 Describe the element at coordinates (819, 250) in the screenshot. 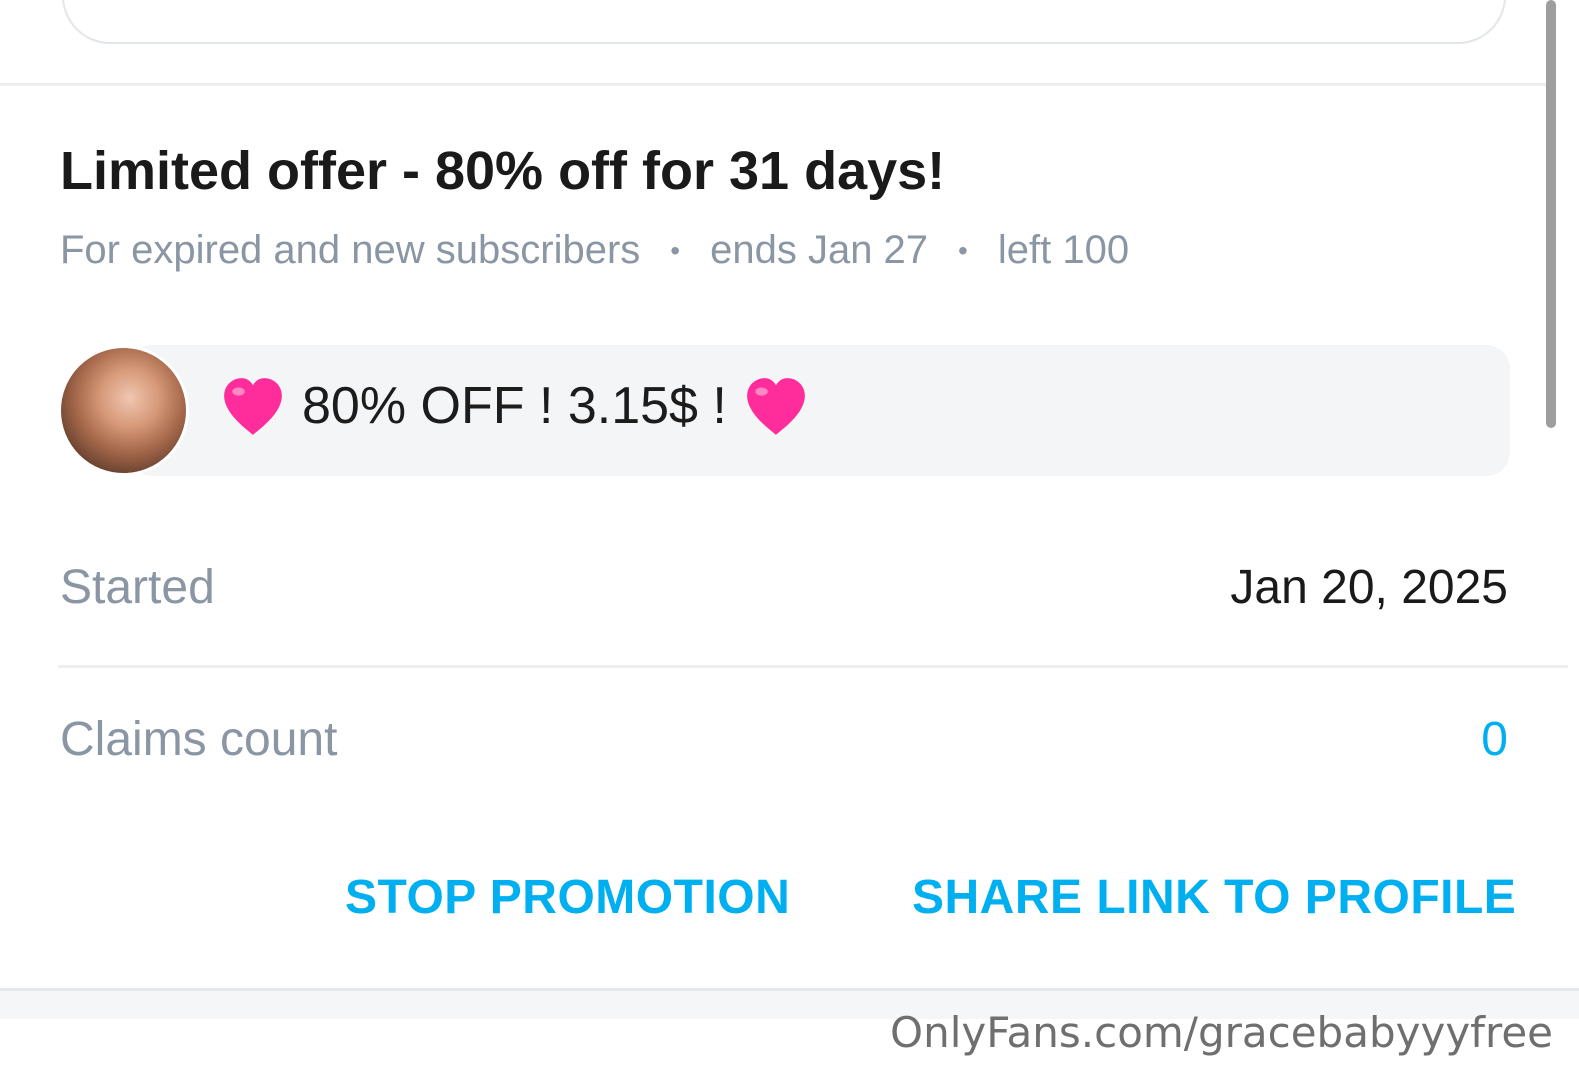

I see `offer-end-date: ends Jan 27` at that location.